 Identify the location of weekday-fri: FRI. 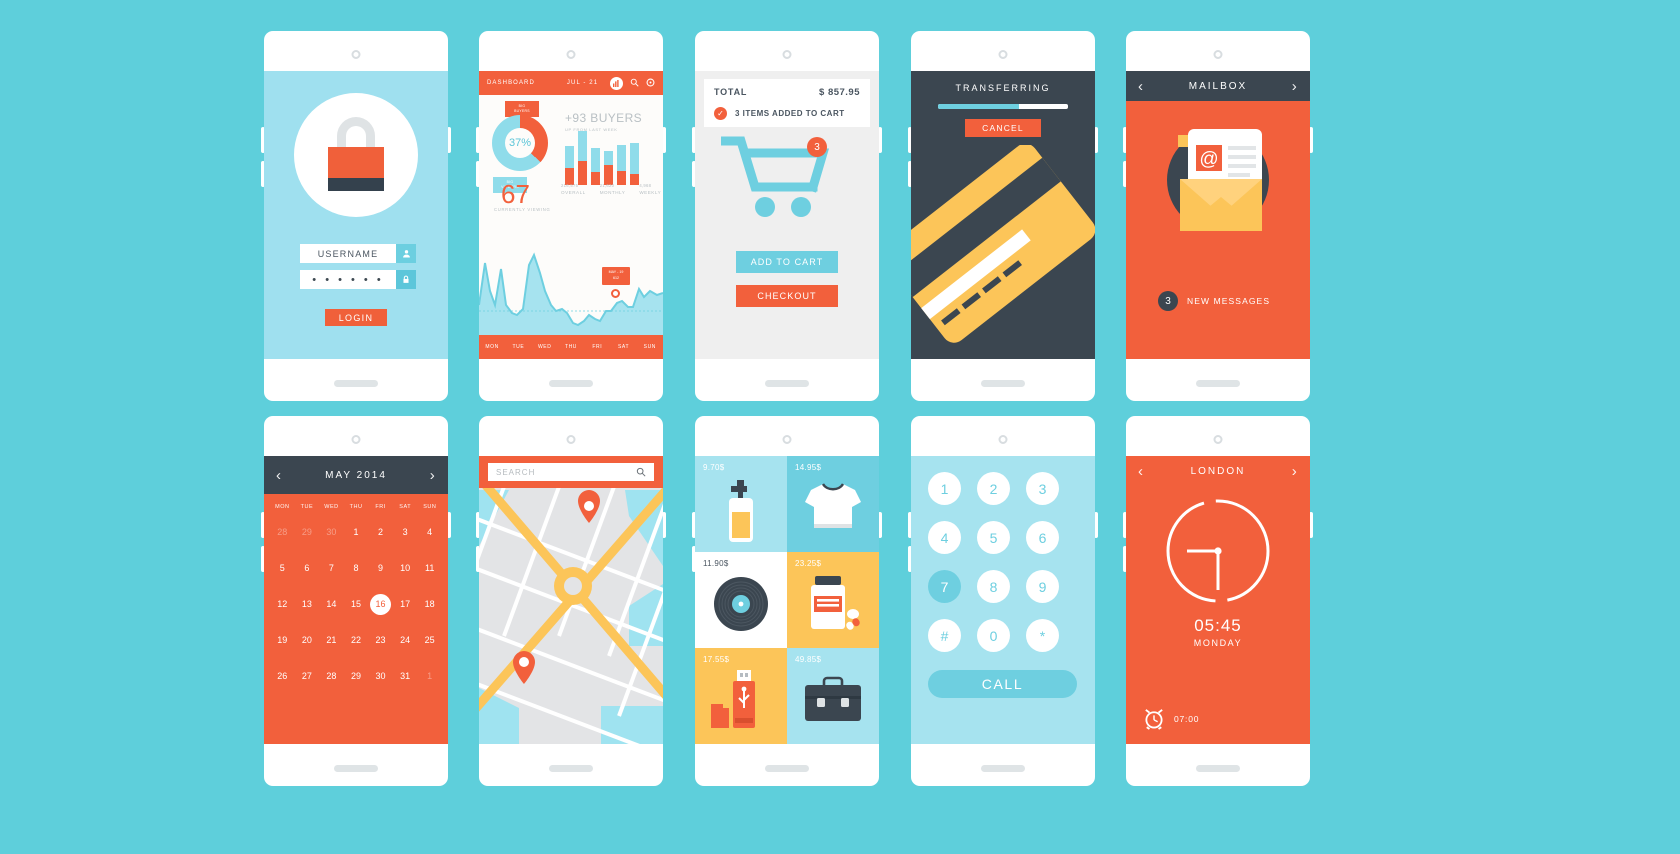
(597, 347).